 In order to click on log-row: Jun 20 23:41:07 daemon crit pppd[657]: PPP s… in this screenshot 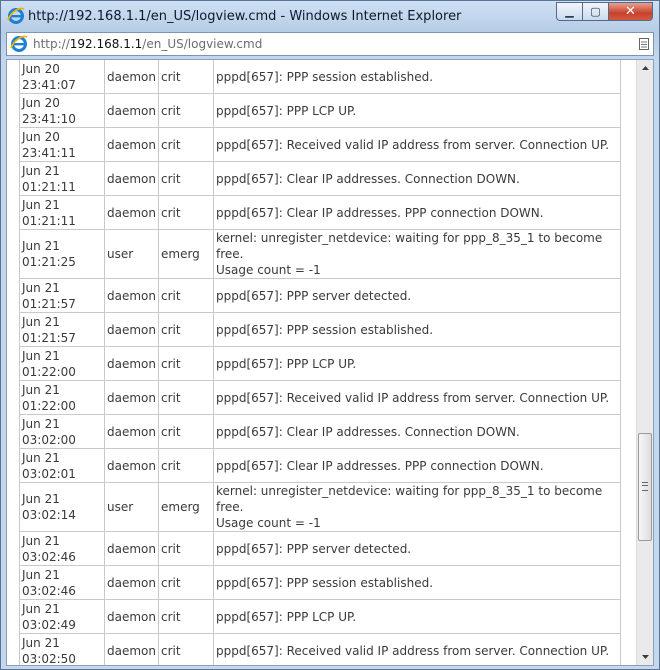, I will do `click(320, 77)`.